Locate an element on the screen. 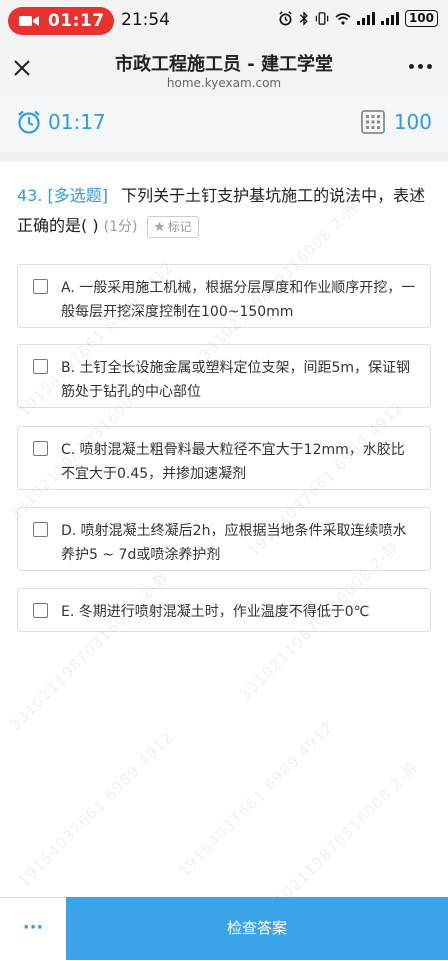 The height and width of the screenshot is (961, 448). question-number: 43. is located at coordinates (30, 195).